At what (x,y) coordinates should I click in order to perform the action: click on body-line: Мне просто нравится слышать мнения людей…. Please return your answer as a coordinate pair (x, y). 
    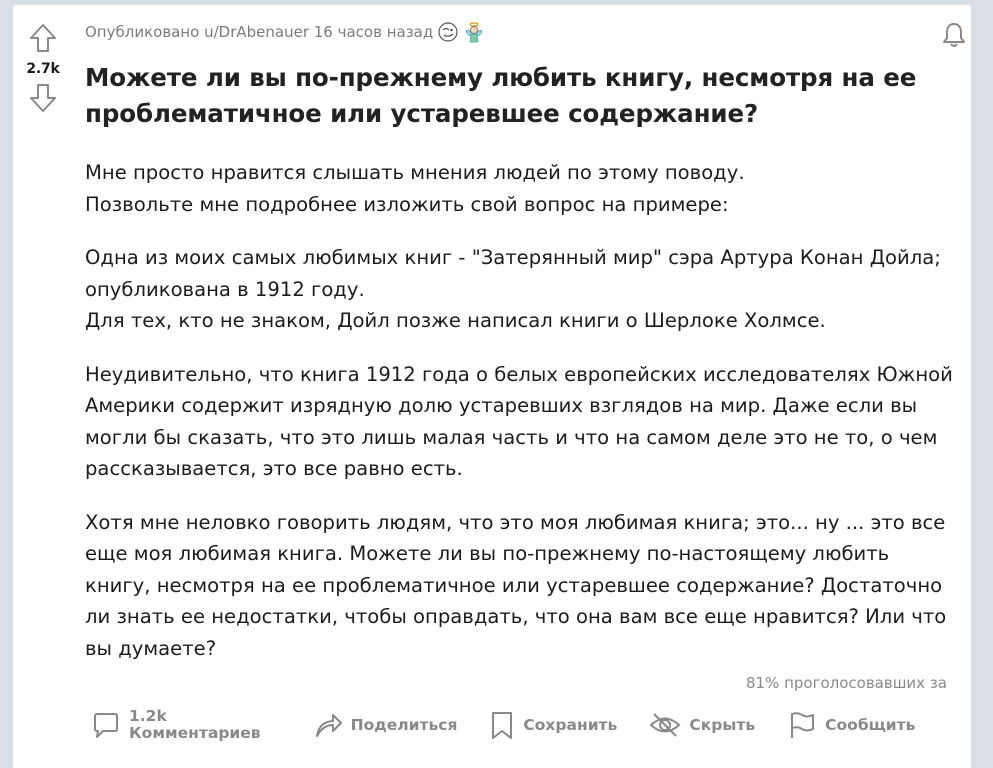
    Looking at the image, I should click on (415, 172).